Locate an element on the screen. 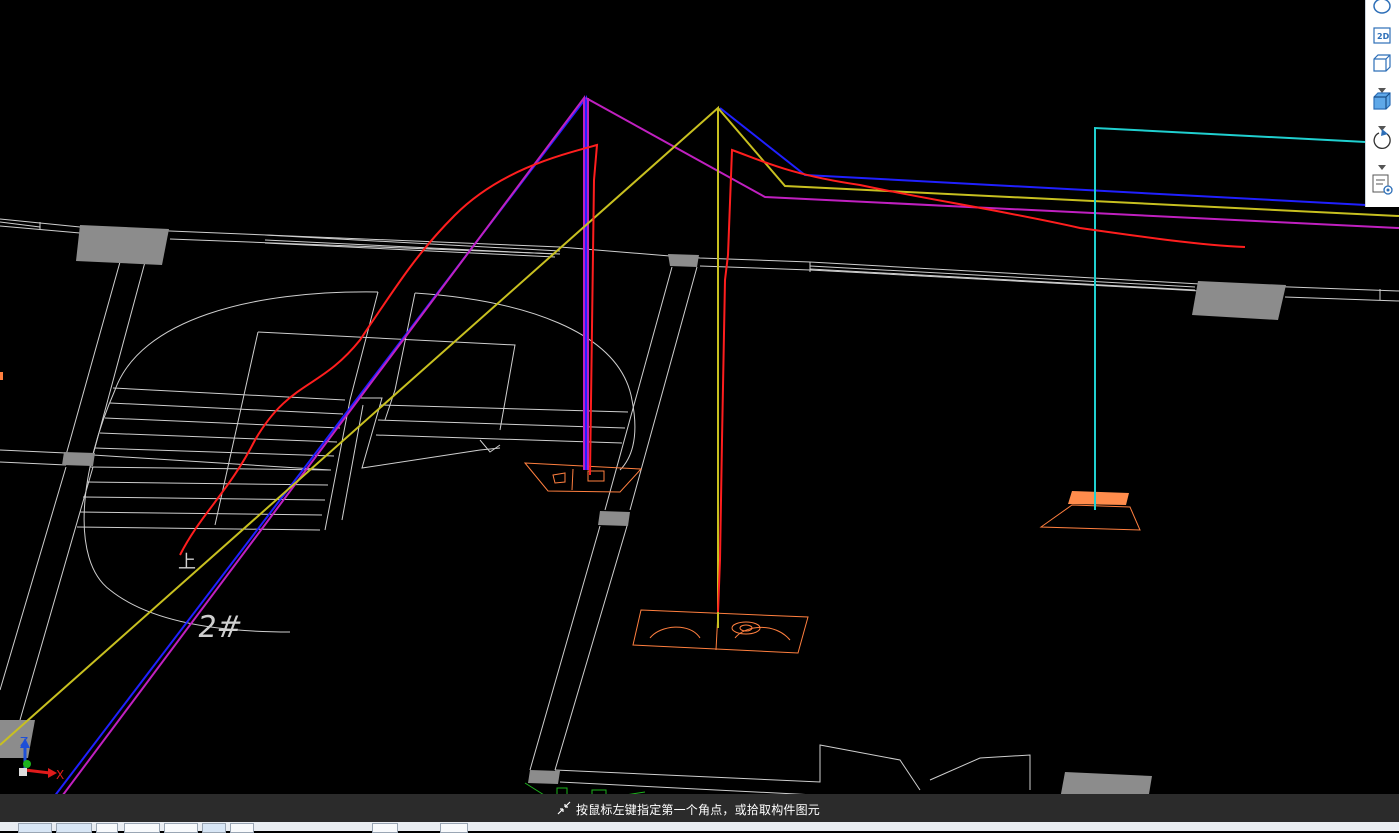 This screenshot has width=1399, height=833. pick-corner-icon is located at coordinates (564, 808).